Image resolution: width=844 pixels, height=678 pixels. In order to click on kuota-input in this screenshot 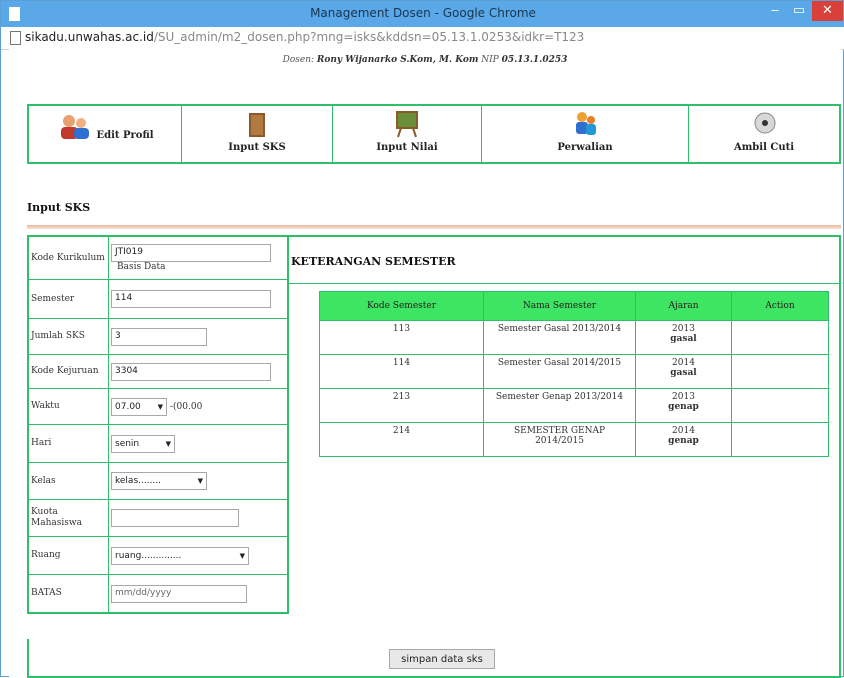, I will do `click(175, 518)`.